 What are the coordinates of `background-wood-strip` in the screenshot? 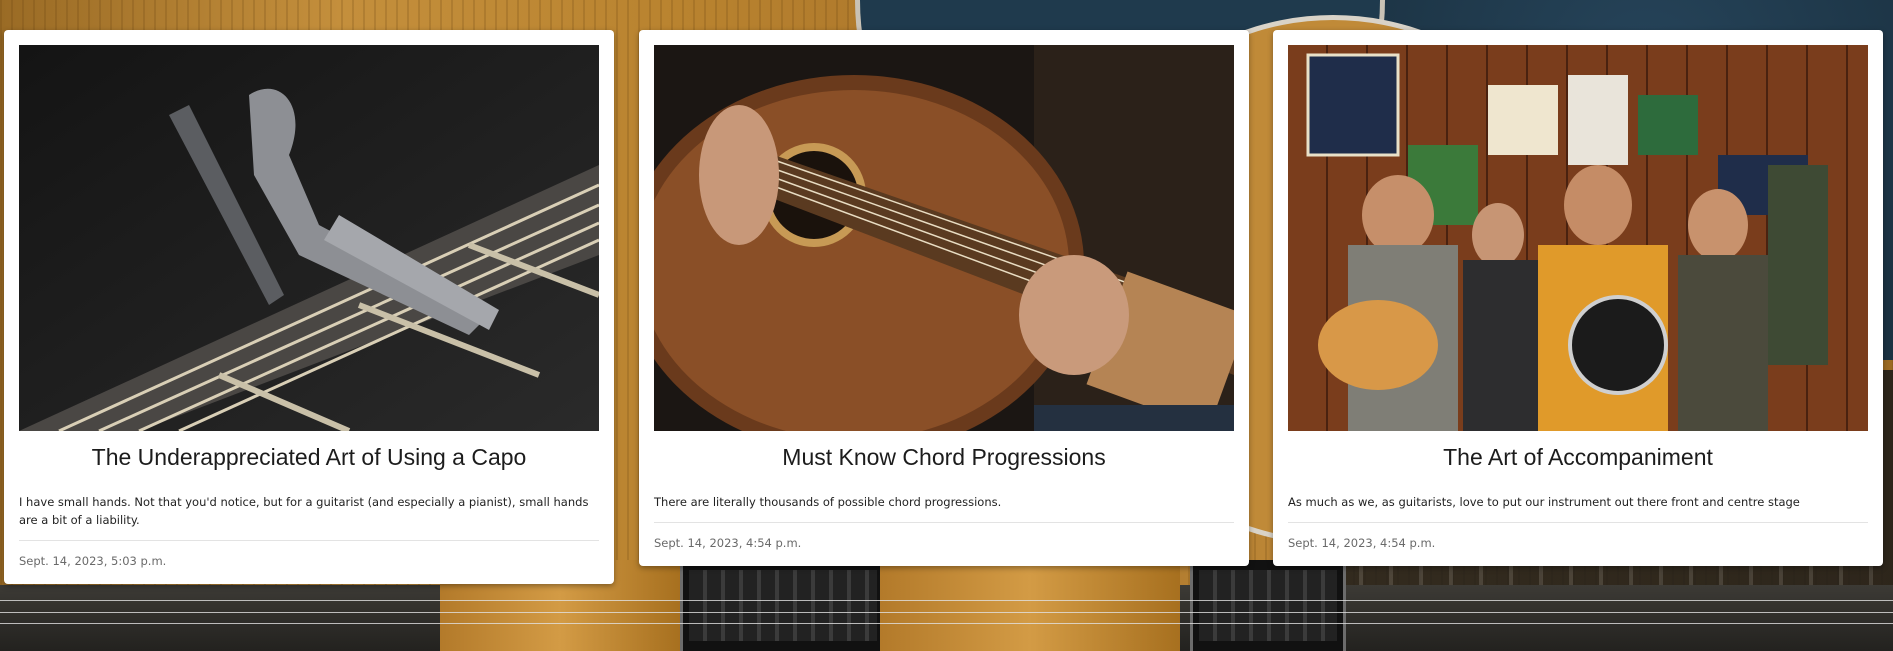 It's located at (1030, 605).